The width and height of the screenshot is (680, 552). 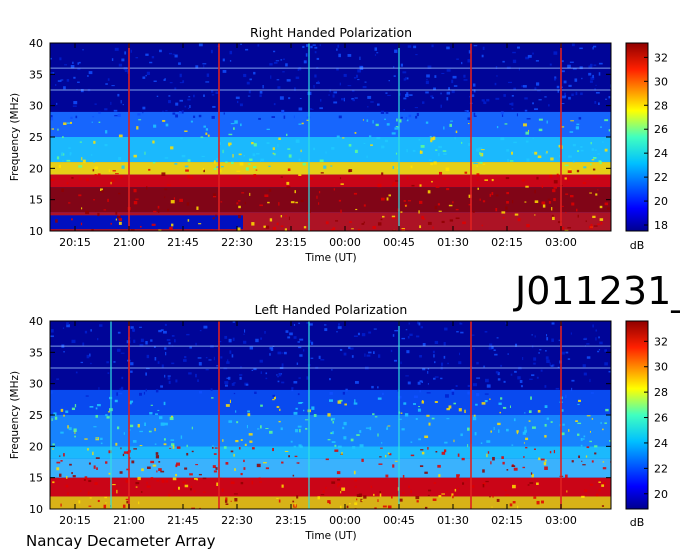 I want to click on x-tick-label: 20:15, so click(x=75, y=520).